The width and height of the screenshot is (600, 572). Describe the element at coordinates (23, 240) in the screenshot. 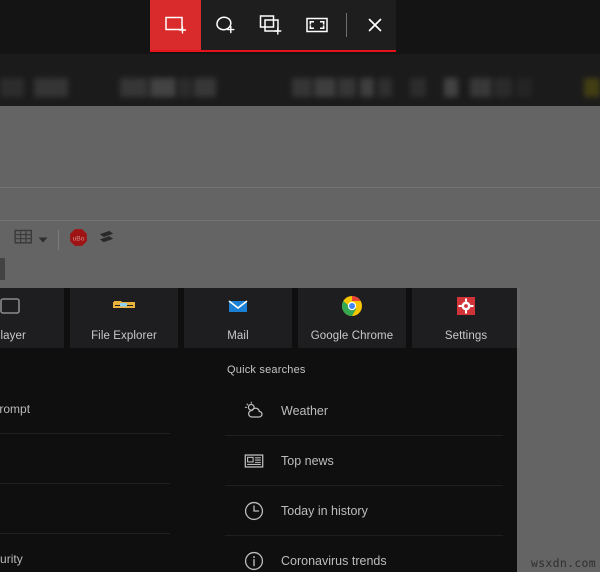

I see `grid-apps-icon` at that location.